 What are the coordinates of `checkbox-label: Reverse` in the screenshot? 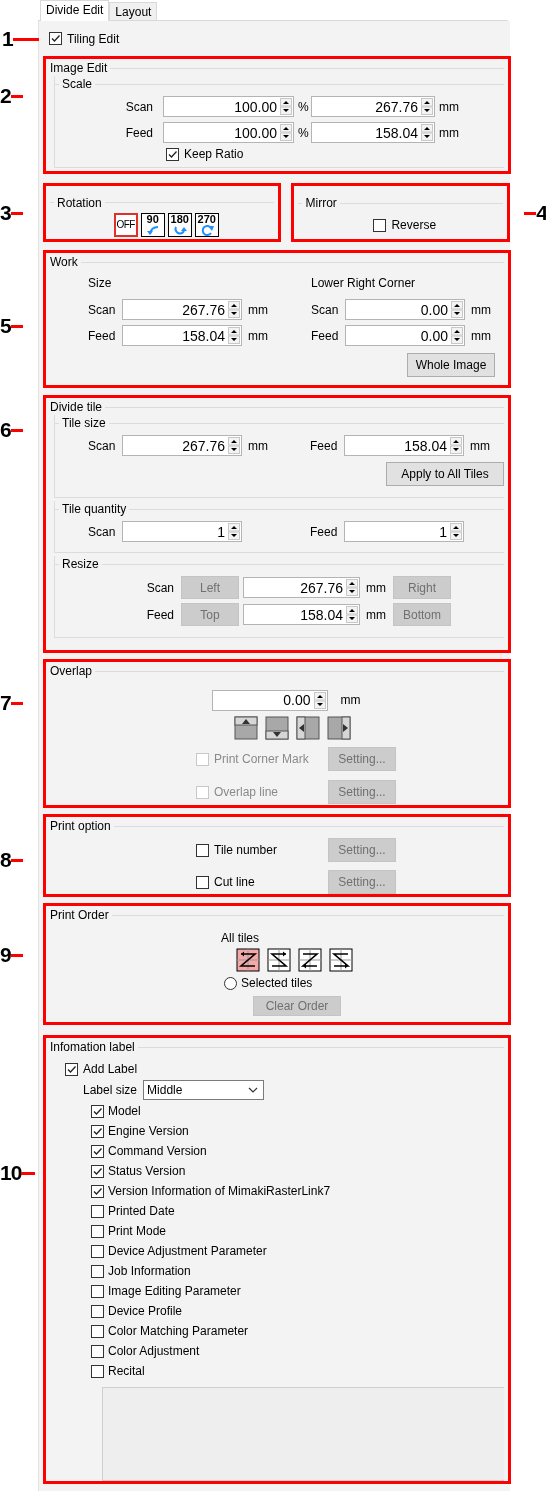 It's located at (414, 225).